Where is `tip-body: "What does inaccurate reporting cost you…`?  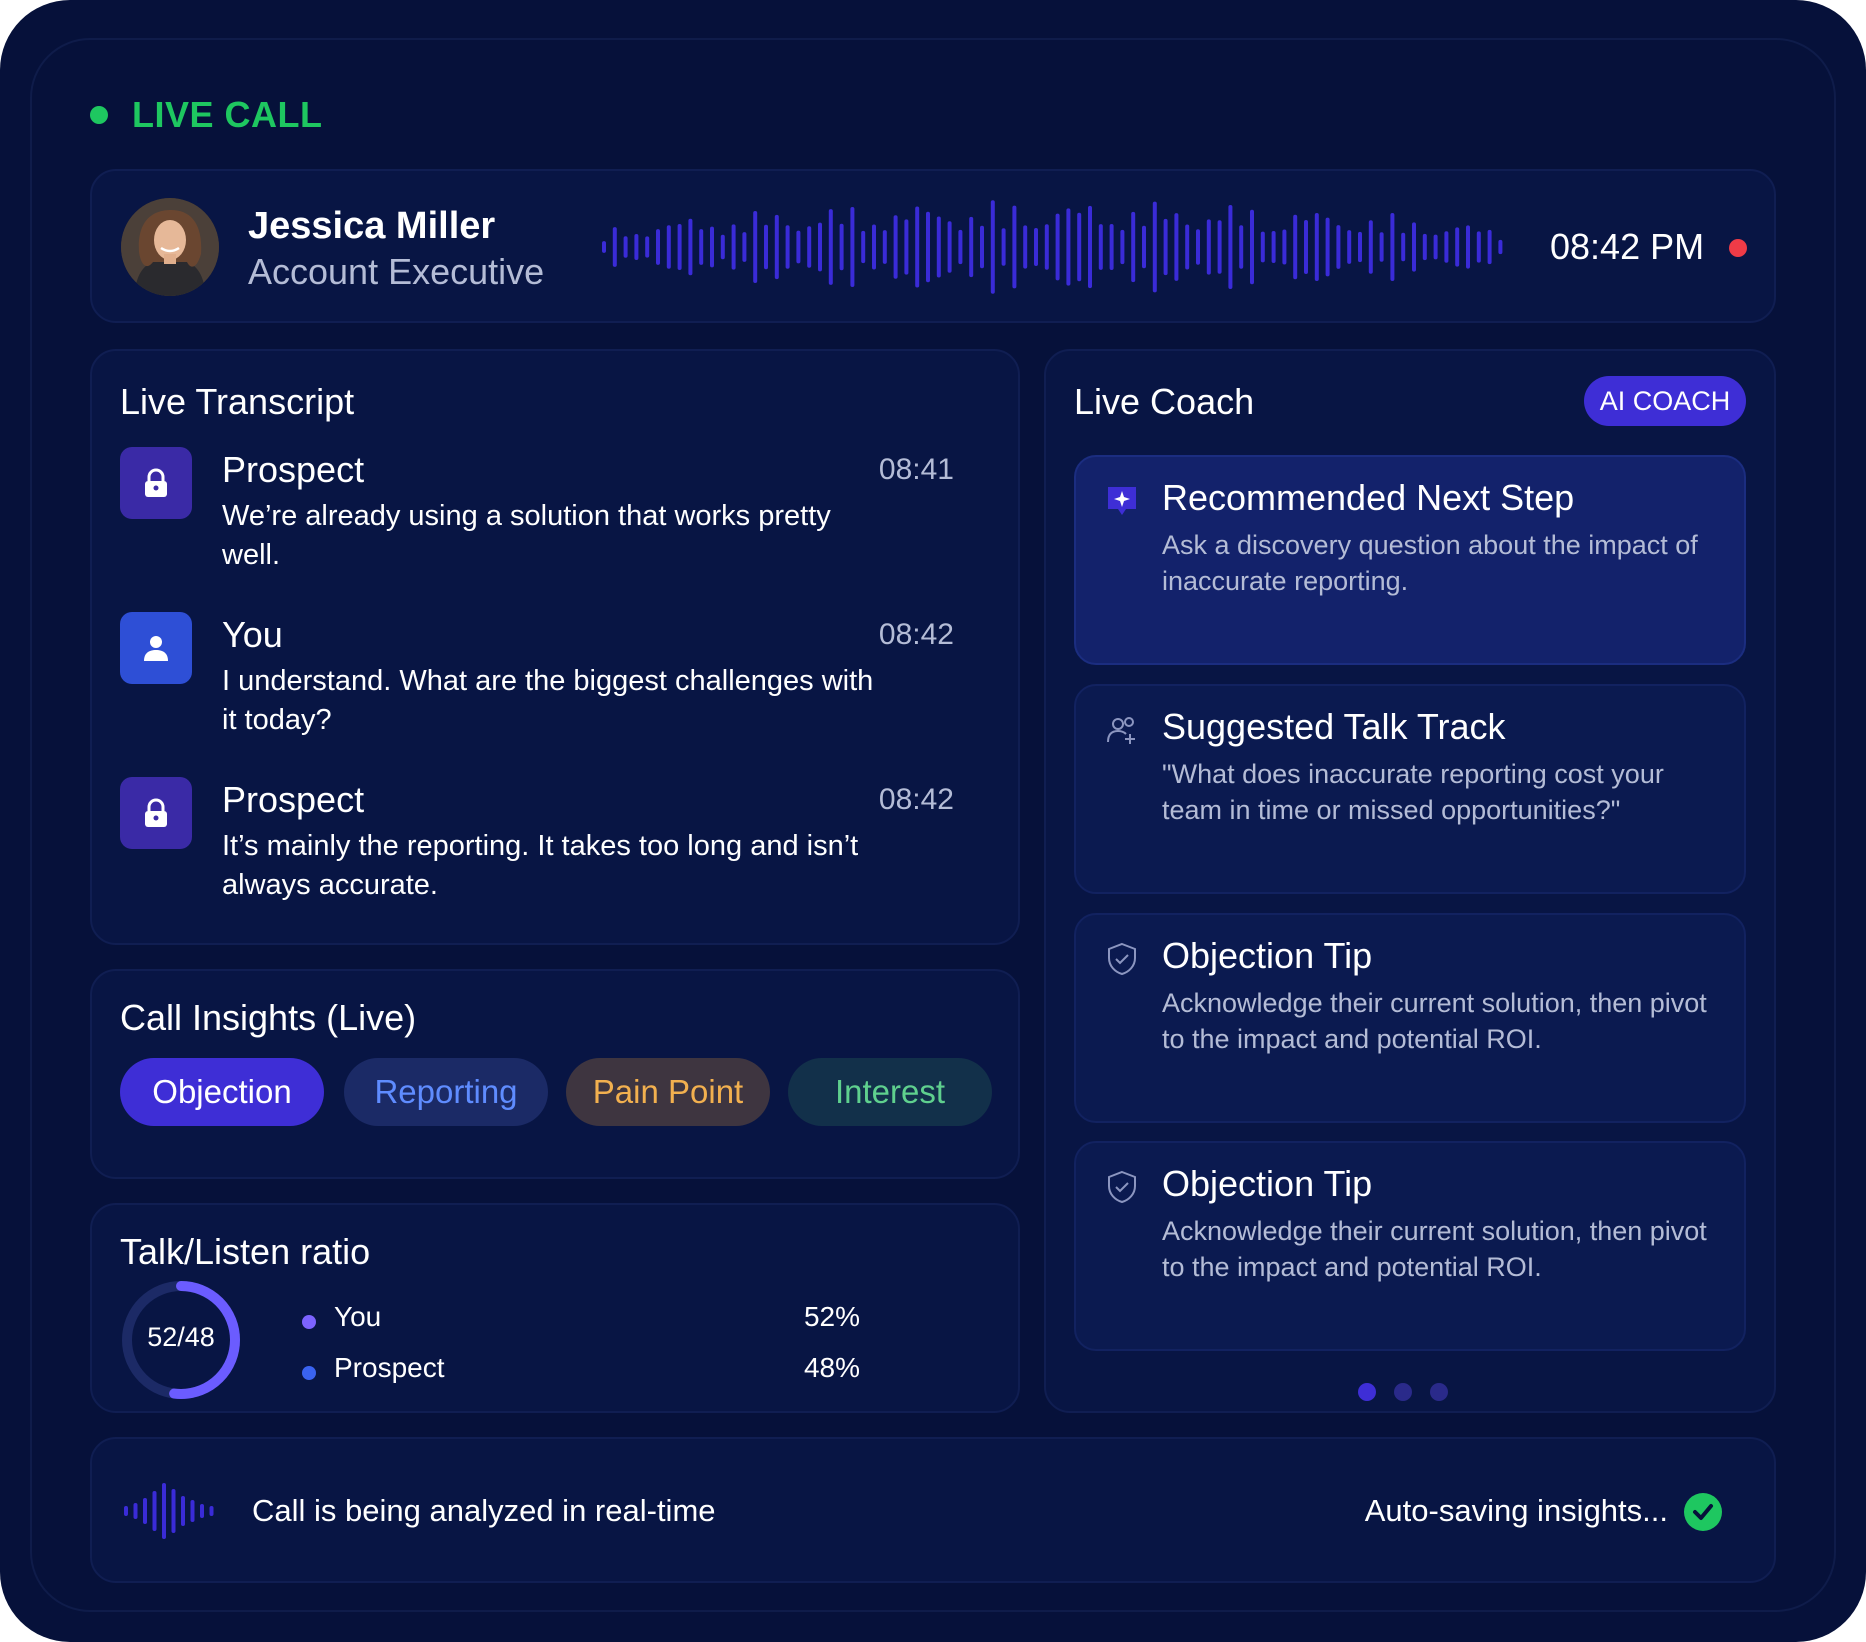 tip-body: "What does inaccurate reporting cost you… is located at coordinates (1413, 792).